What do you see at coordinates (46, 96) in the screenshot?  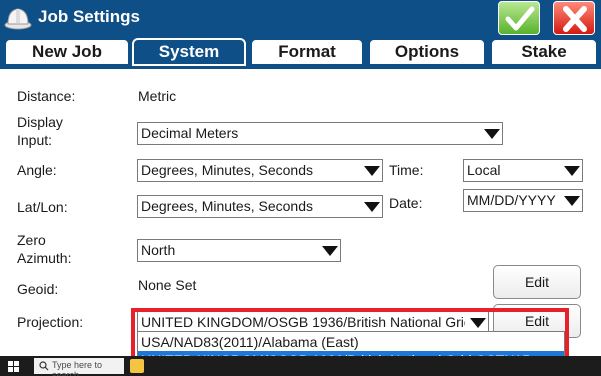 I see `distance-label: Distance:` at bounding box center [46, 96].